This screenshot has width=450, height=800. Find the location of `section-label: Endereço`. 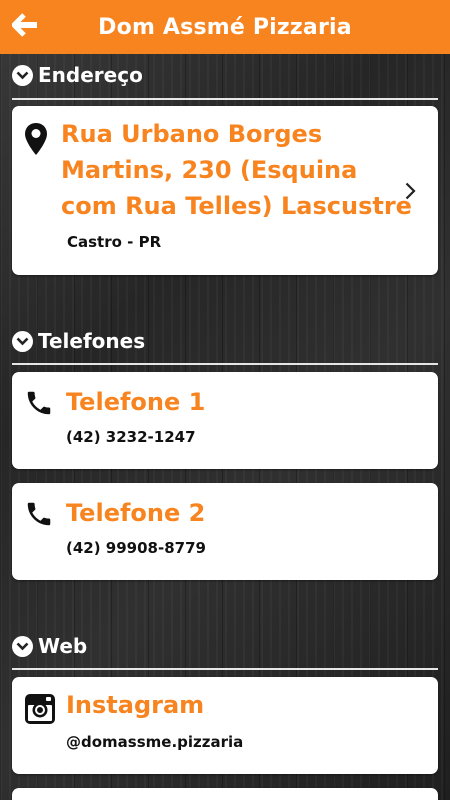

section-label: Endereço is located at coordinates (90, 75).